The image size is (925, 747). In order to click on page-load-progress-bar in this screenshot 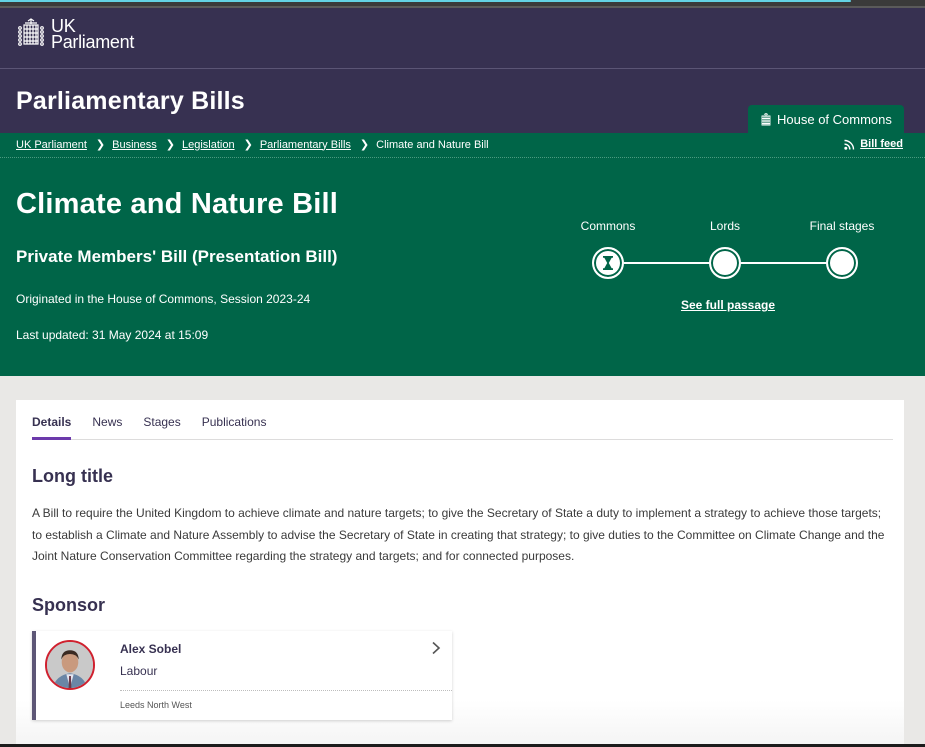, I will do `click(425, 1)`.